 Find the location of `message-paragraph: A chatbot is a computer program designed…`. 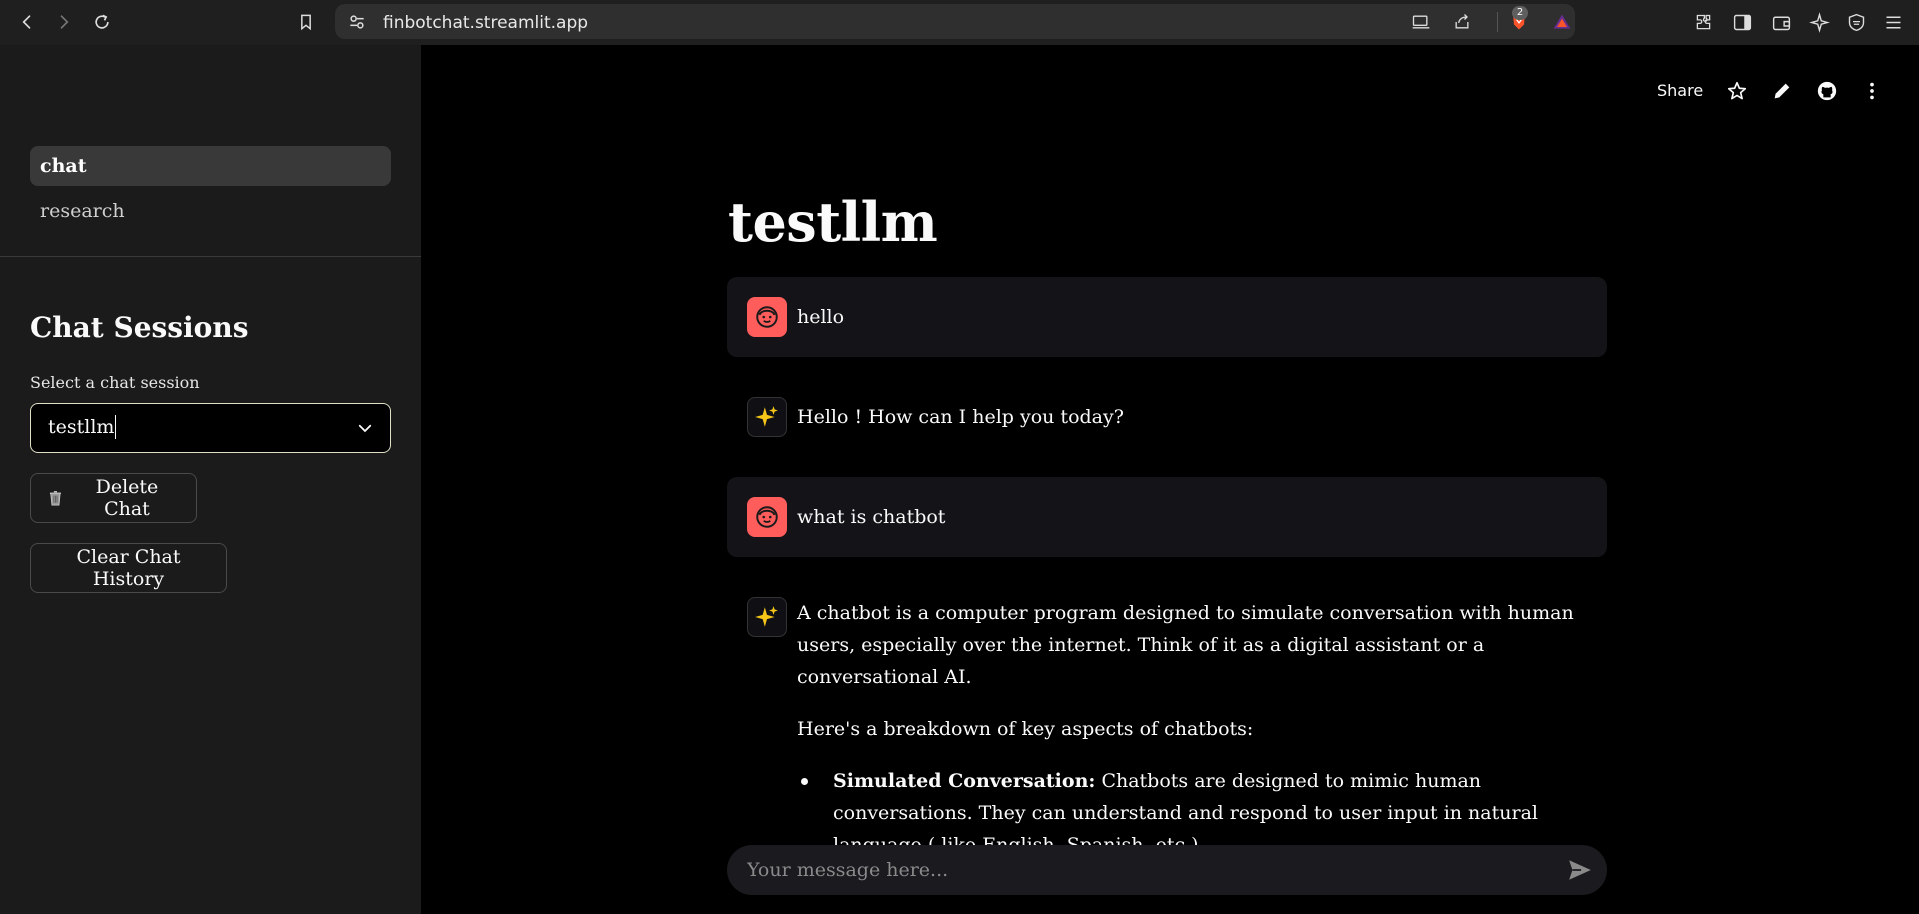

message-paragraph: A chatbot is a computer program designed… is located at coordinates (1185, 645).